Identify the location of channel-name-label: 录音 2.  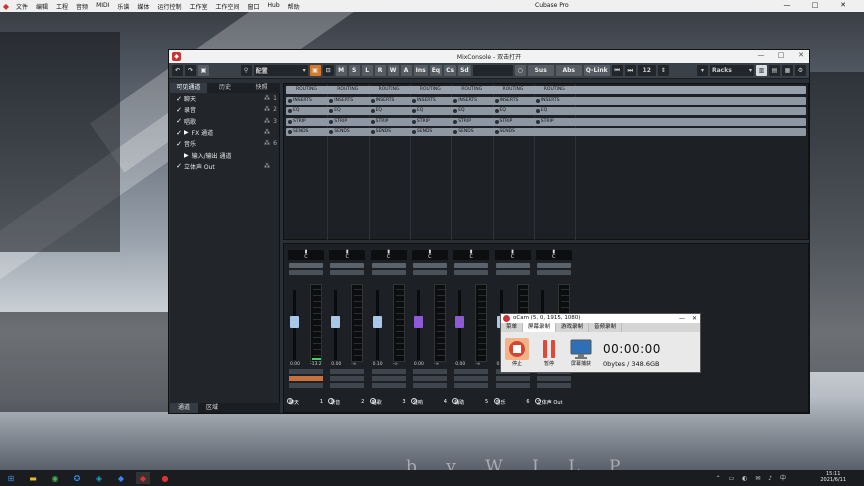
(347, 402).